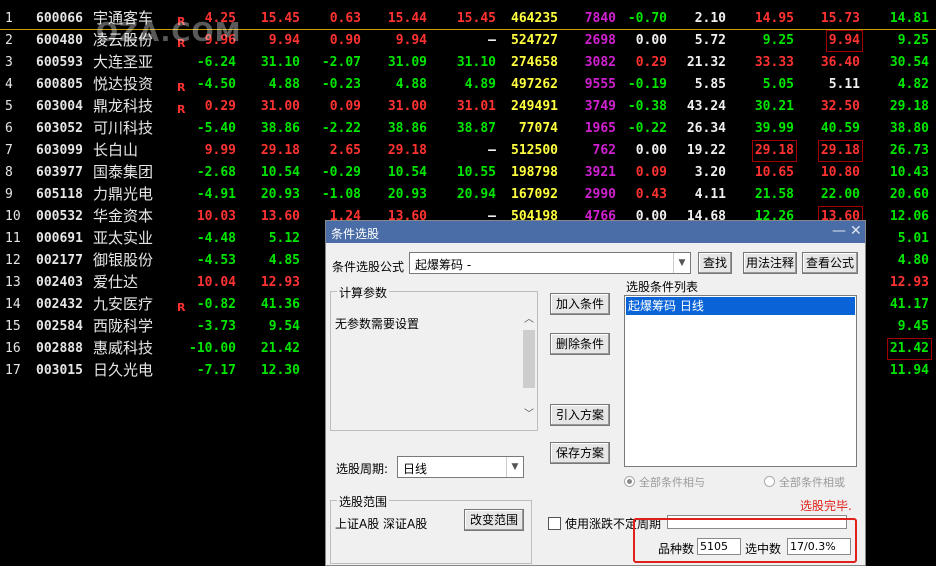  What do you see at coordinates (443, 265) in the screenshot?
I see `formula-select-value: 起爆筹码 -` at bounding box center [443, 265].